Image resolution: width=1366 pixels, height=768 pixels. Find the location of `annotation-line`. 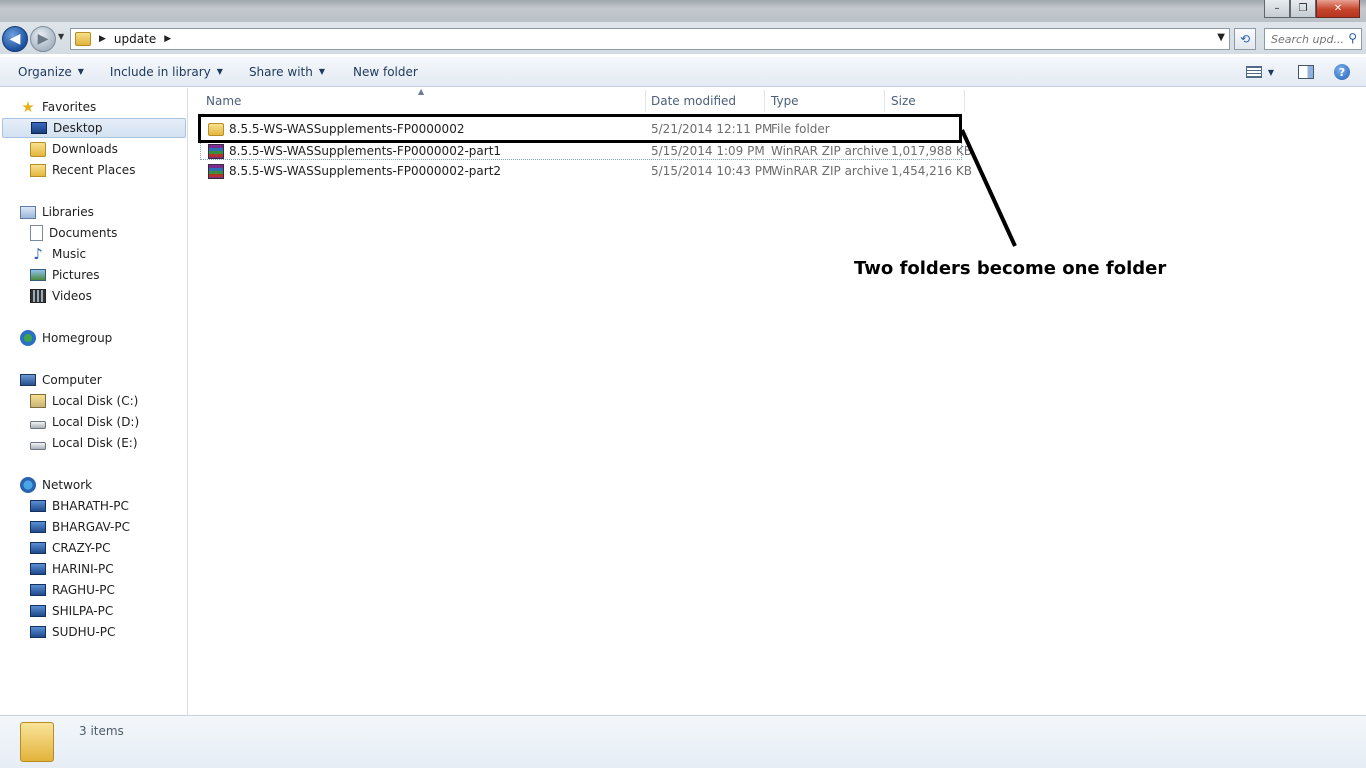

annotation-line is located at coordinates (988, 188).